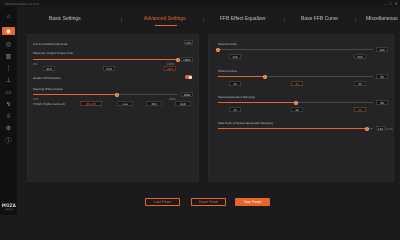 Image resolution: width=400 pixels, height=240 pixels. I want to click on natural-inertia-knob, so click(218, 49).